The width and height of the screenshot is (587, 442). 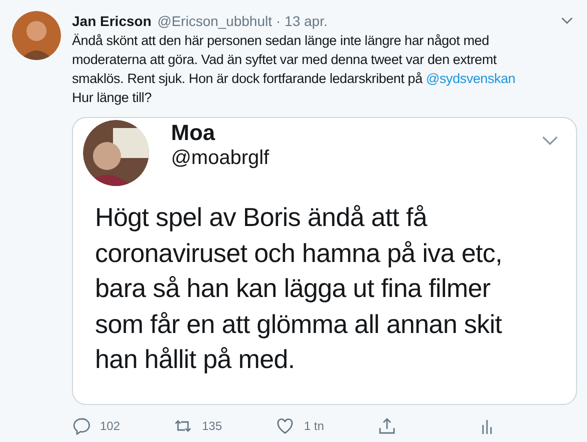 I want to click on comment-icon, so click(x=81, y=426).